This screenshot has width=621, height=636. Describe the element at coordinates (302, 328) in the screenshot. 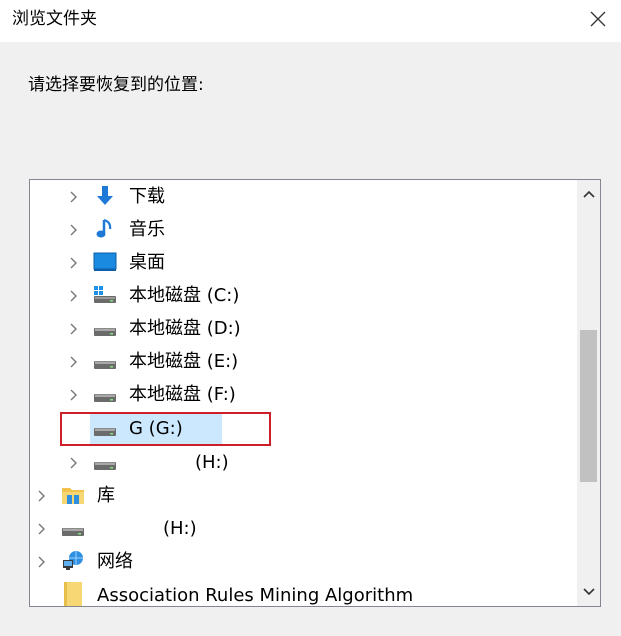

I see `tree-item-drive-d: 本地磁盘 (D:)` at that location.